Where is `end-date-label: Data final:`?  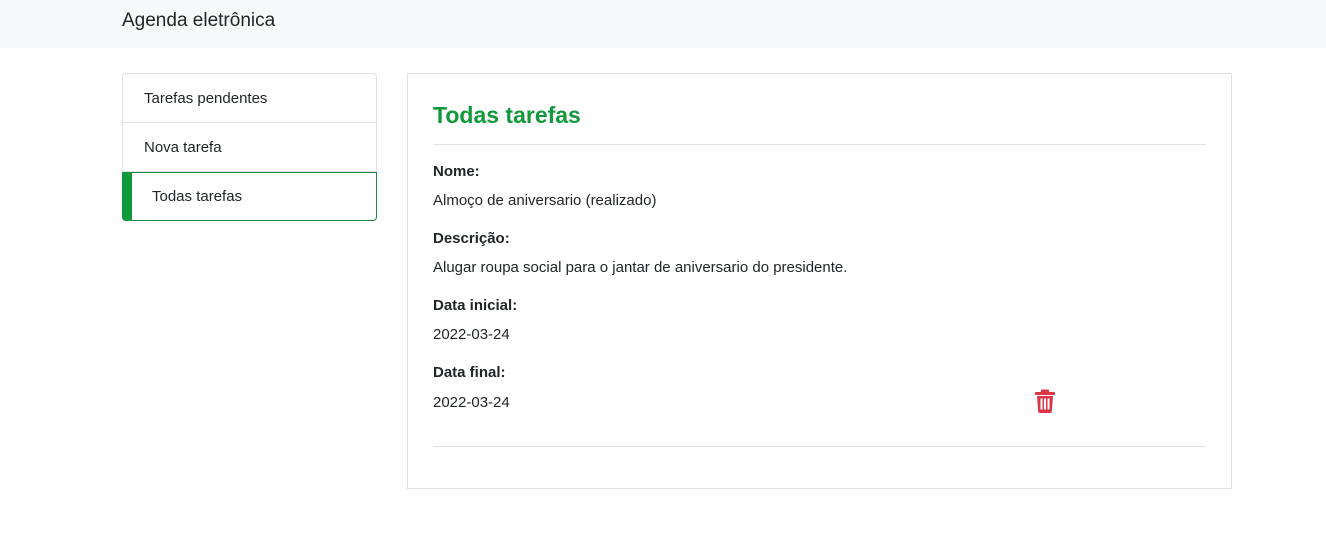 end-date-label: Data final: is located at coordinates (469, 372).